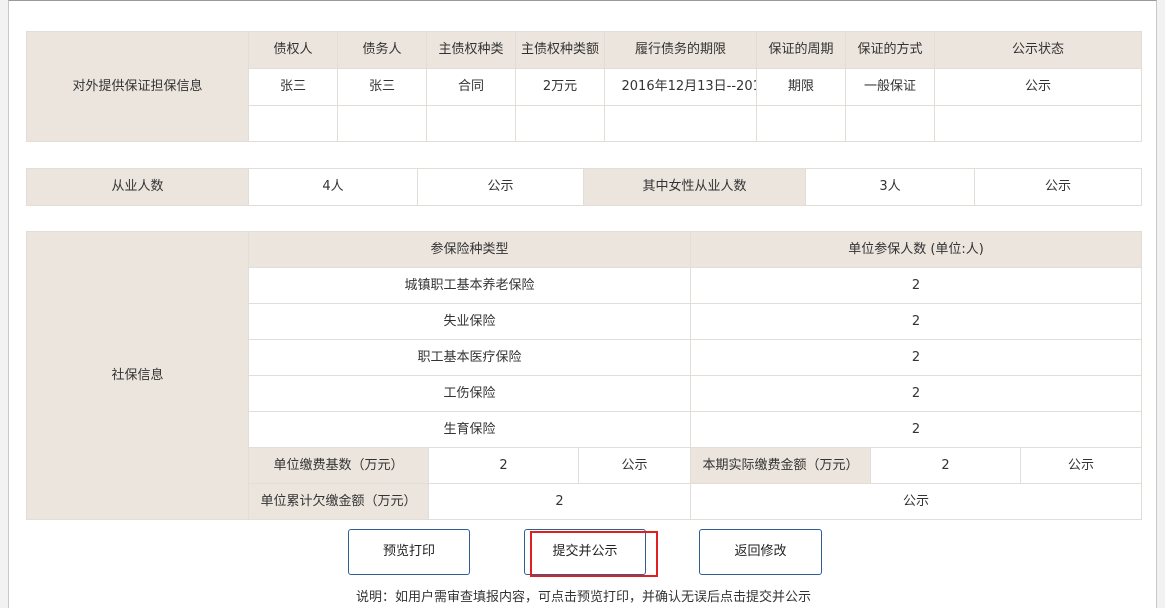  What do you see at coordinates (471, 50) in the screenshot?
I see `header-claim-type: 主债权种类` at bounding box center [471, 50].